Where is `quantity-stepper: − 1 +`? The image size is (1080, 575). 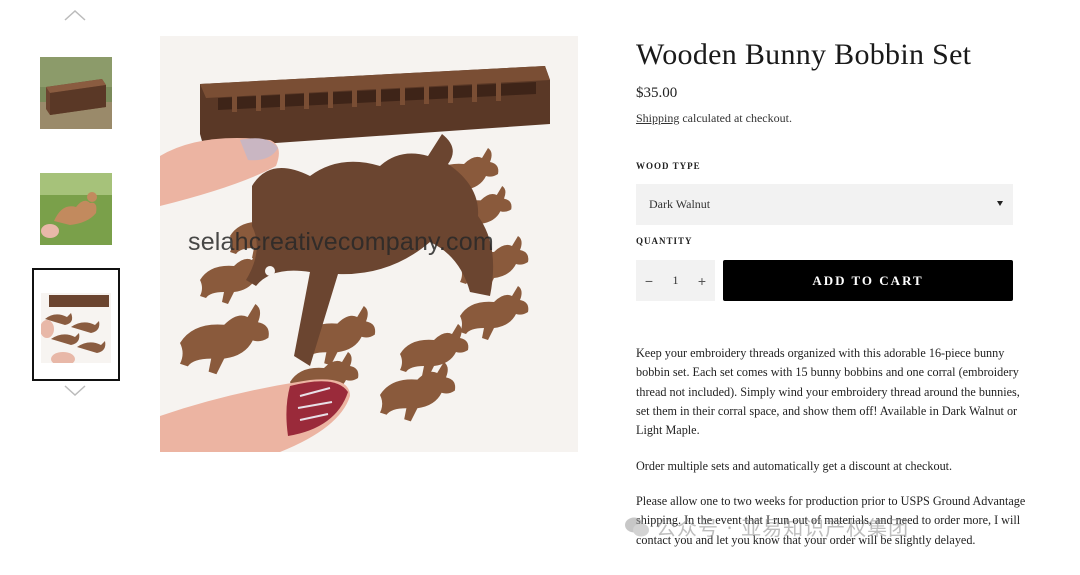
quantity-stepper: − 1 + is located at coordinates (675, 280).